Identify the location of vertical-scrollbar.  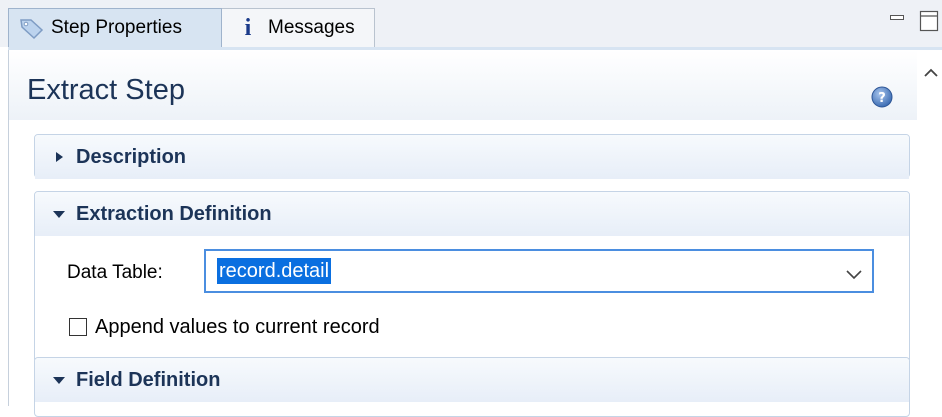
(930, 228).